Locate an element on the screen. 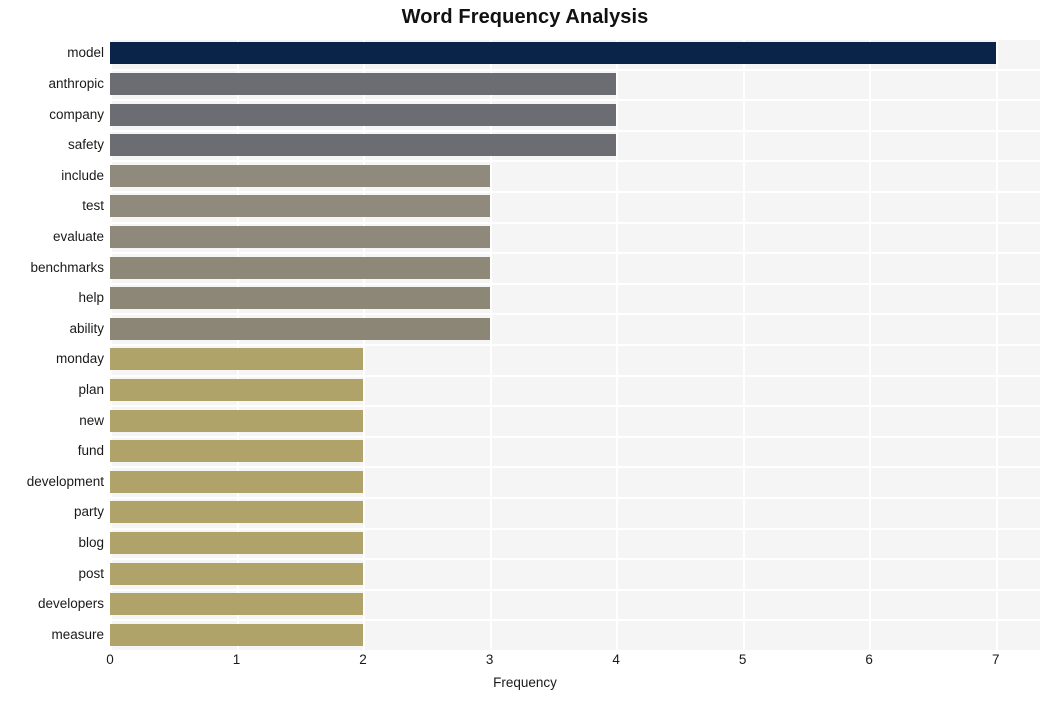  x-tick-label-3: 3 is located at coordinates (489, 659).